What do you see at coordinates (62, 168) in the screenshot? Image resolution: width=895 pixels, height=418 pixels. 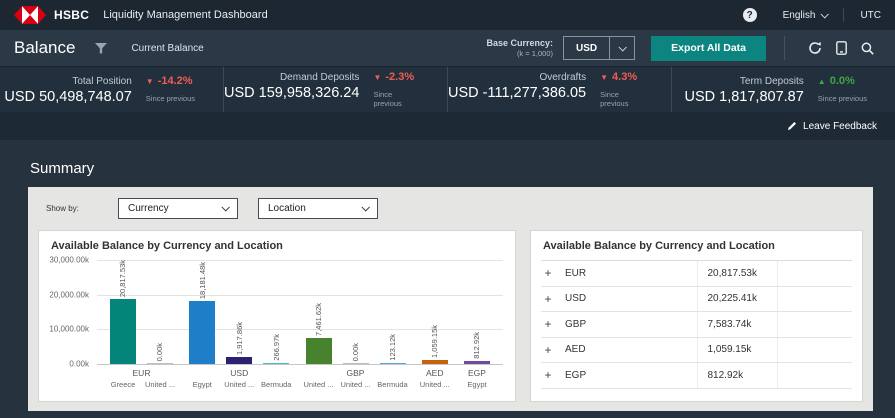 I see `summary-title: Summary` at bounding box center [62, 168].